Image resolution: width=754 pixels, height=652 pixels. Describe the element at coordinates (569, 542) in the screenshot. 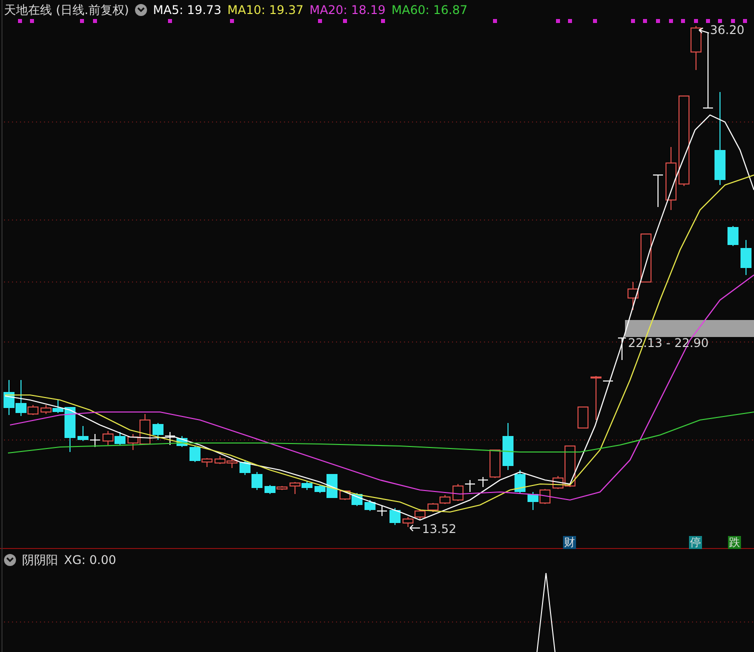

I see `event-badge: 财` at that location.